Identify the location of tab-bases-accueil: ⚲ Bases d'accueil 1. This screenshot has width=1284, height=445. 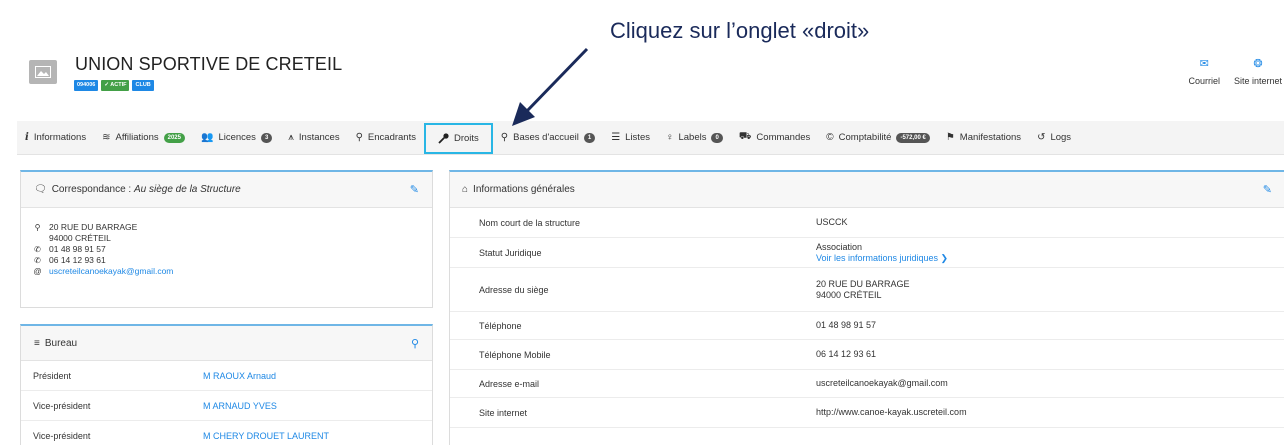
(548, 138).